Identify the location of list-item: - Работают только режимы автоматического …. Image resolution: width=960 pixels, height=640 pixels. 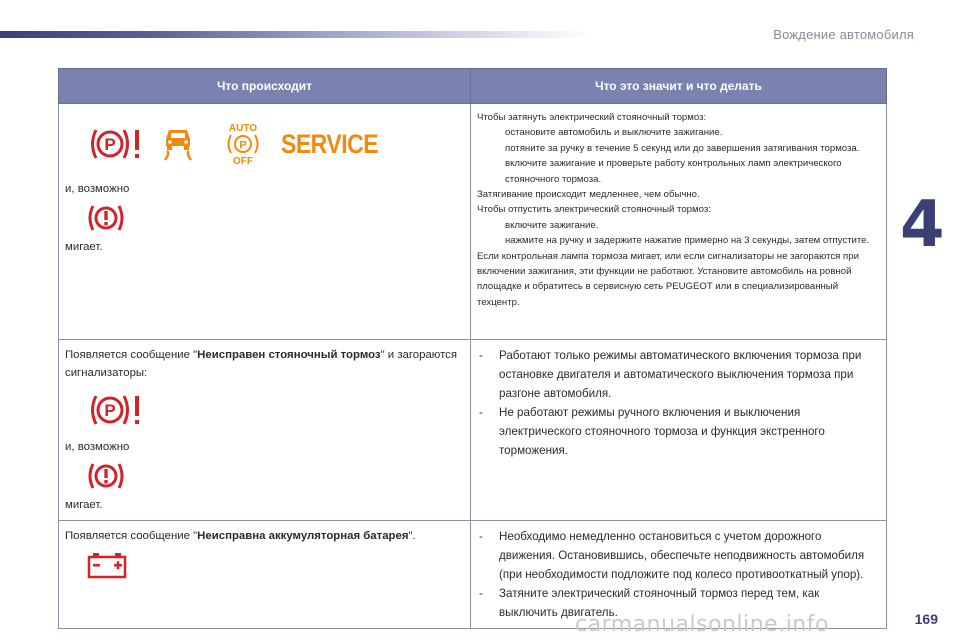
(670, 374).